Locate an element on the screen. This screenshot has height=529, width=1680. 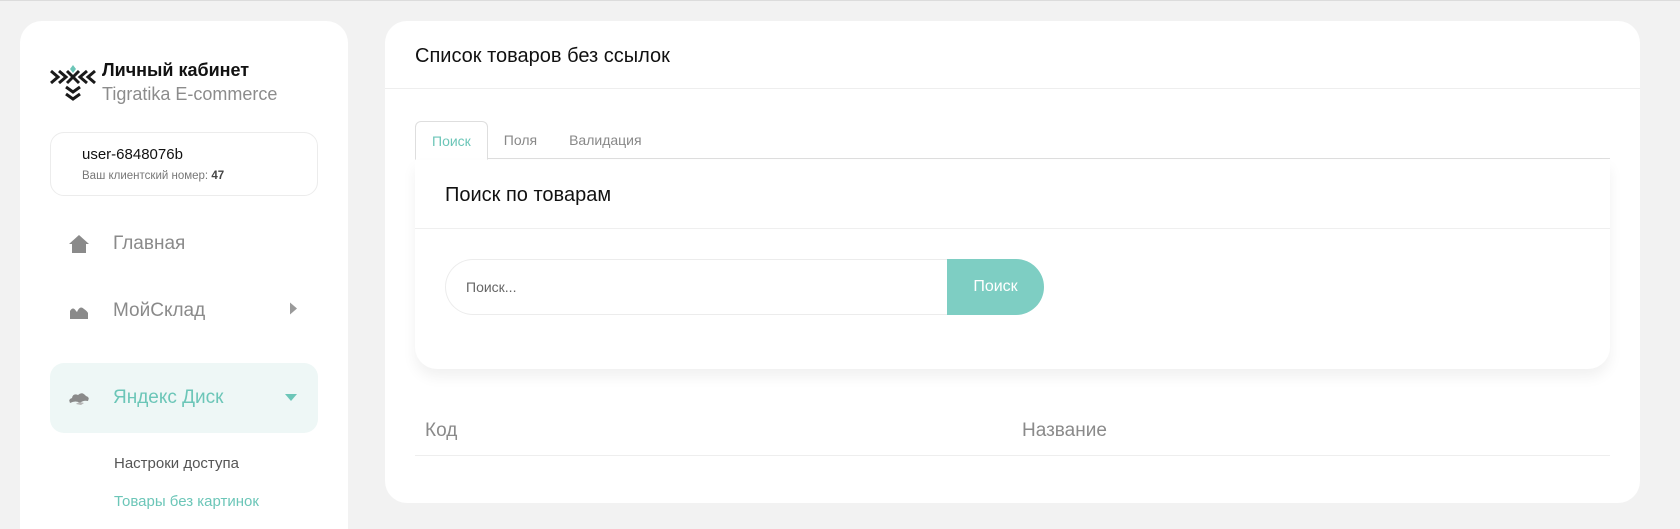
nav-item-home: Главная is located at coordinates (184, 244).